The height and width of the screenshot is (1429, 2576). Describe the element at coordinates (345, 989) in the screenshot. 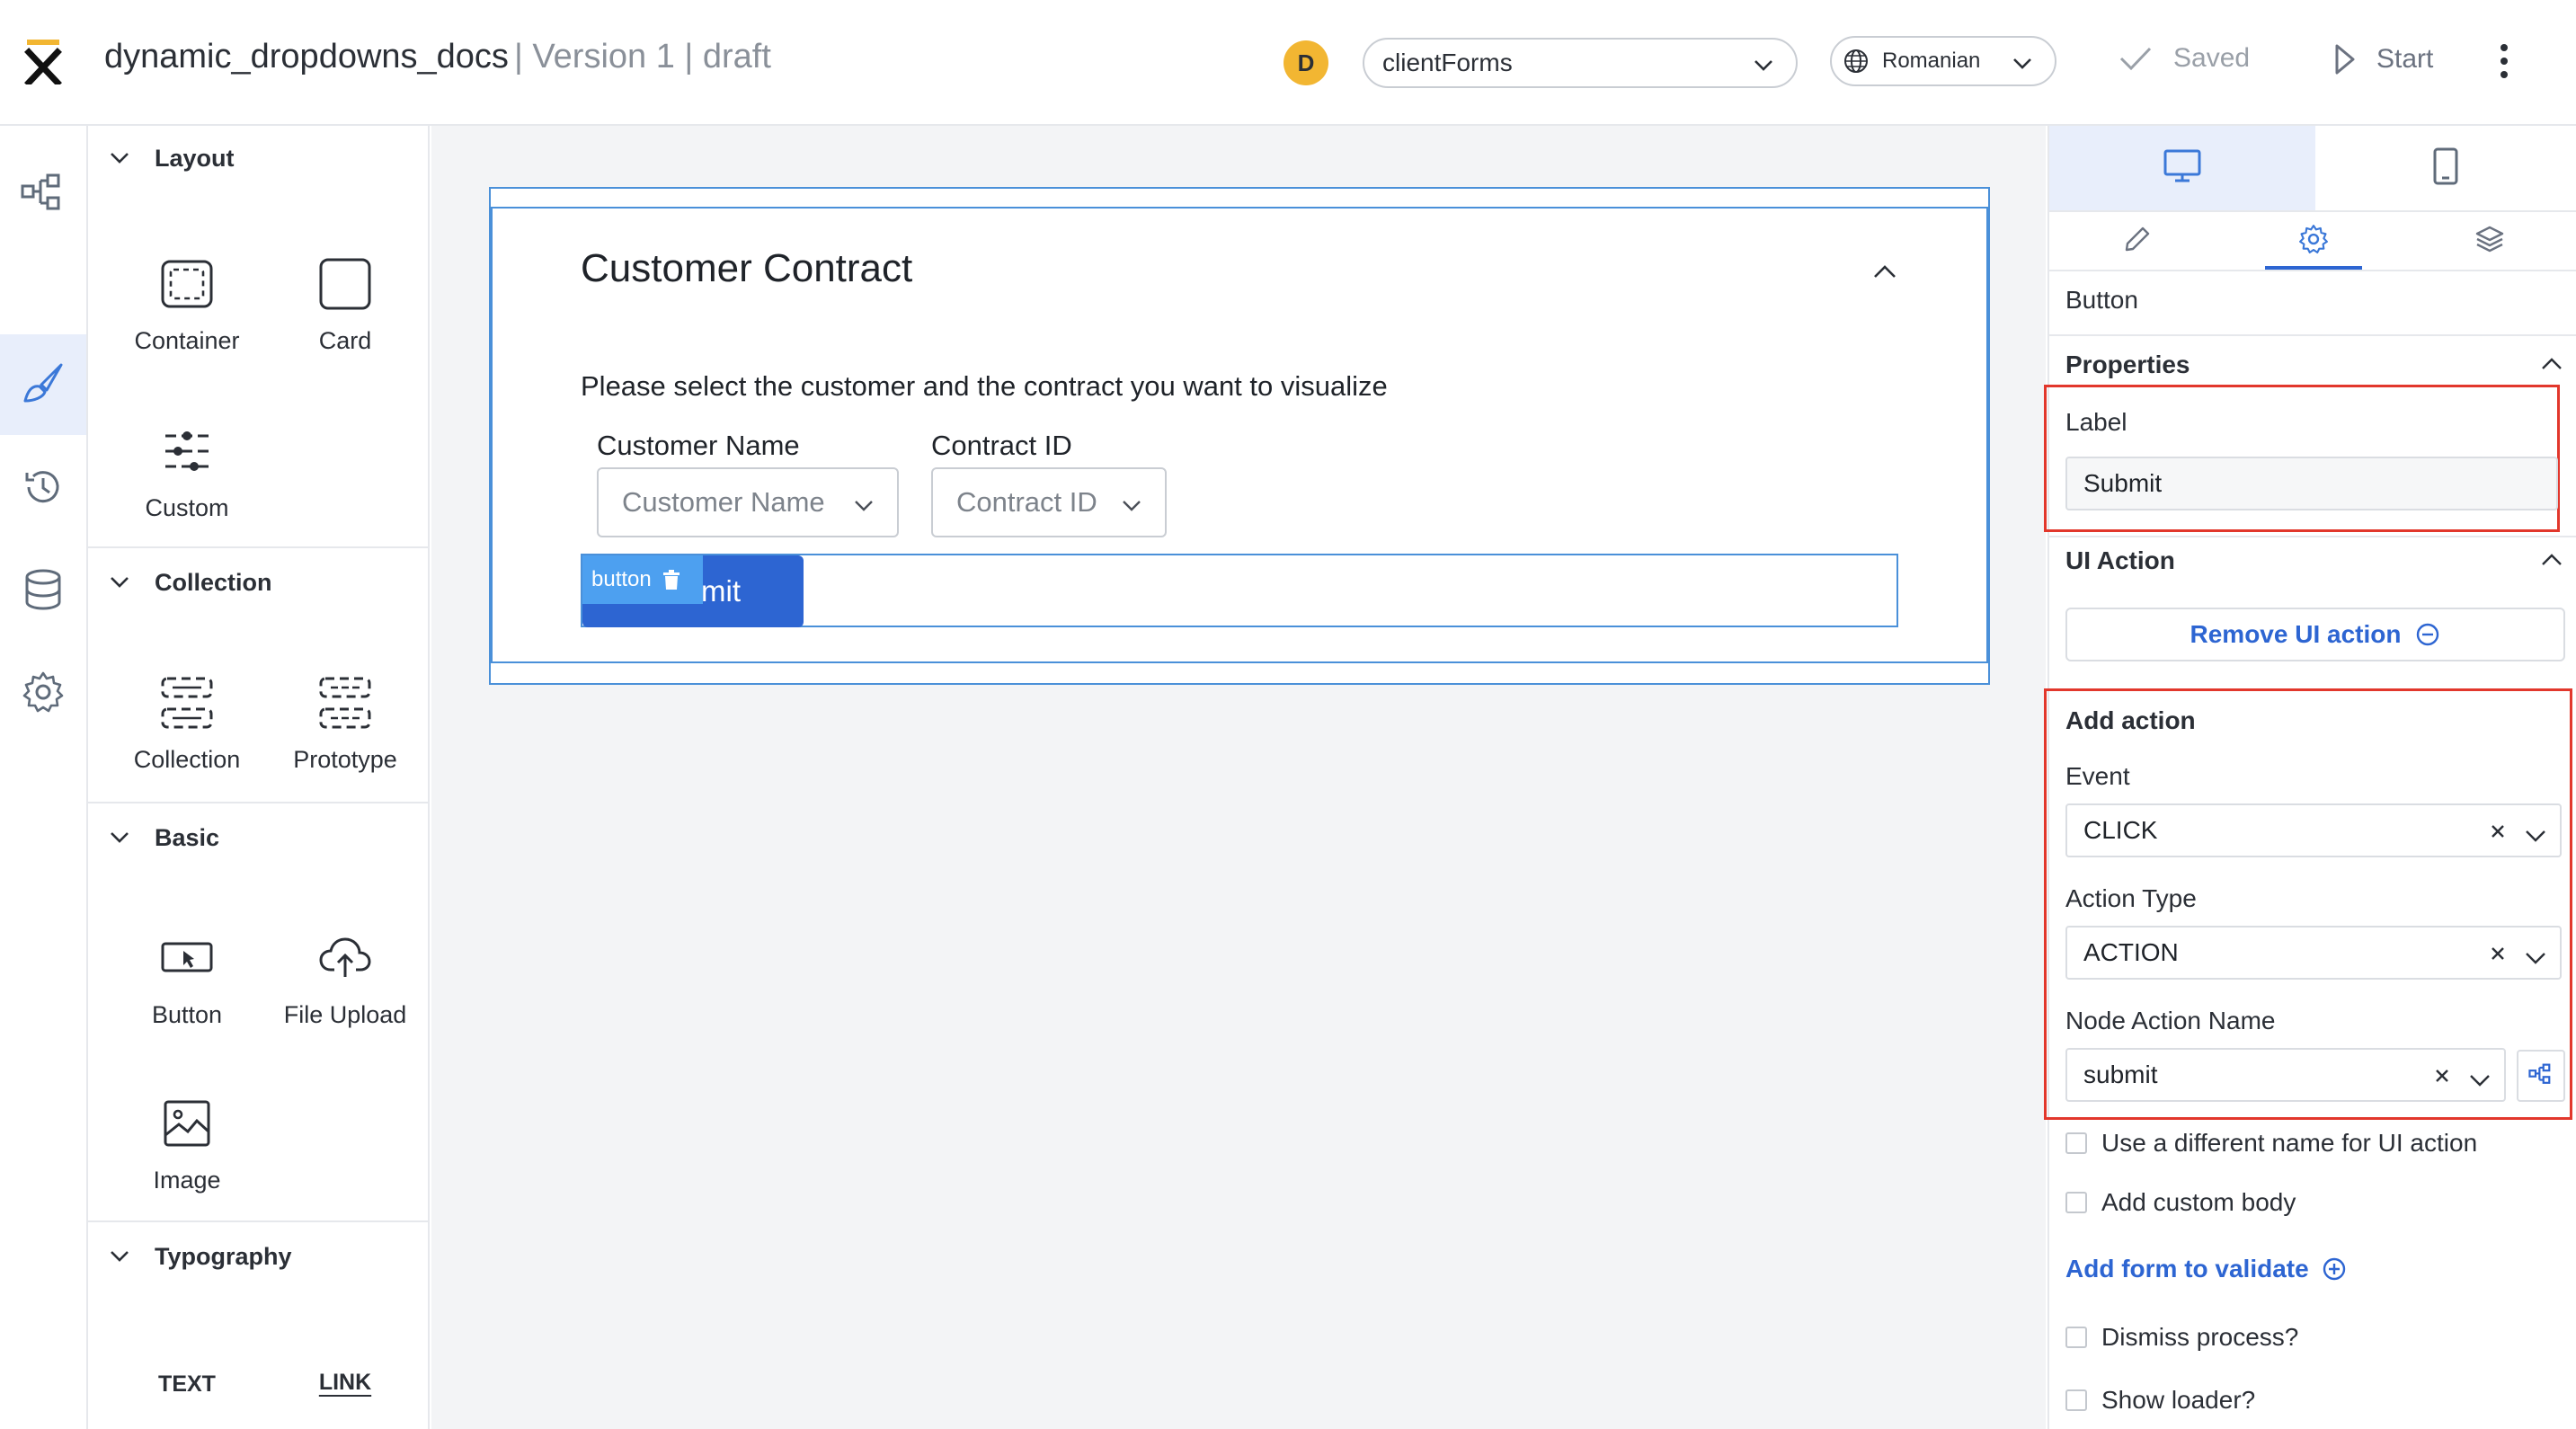

I see `palette-file-upload: File Upload` at that location.